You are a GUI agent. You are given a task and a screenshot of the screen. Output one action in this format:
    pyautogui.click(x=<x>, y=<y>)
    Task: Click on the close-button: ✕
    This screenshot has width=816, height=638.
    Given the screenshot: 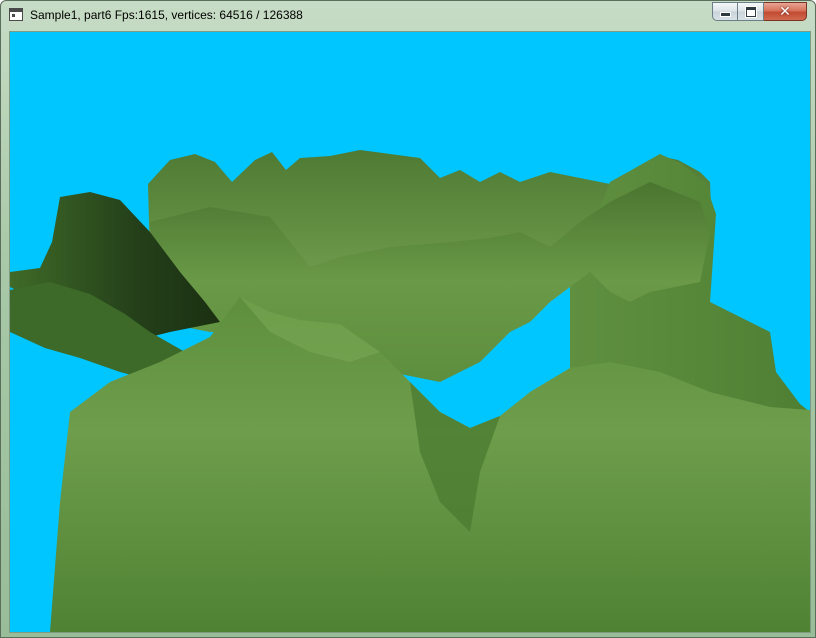 What is the action you would take?
    pyautogui.click(x=785, y=11)
    